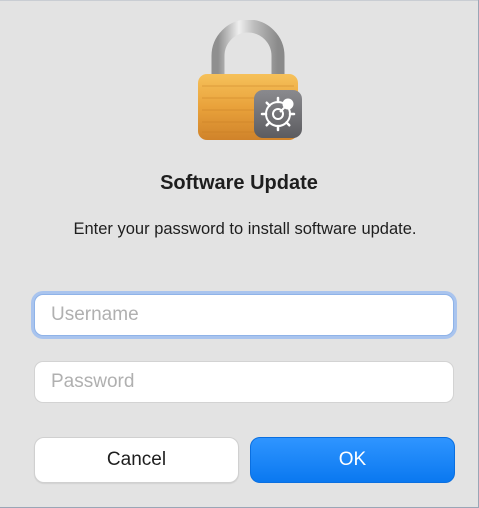 The image size is (479, 508). What do you see at coordinates (244, 382) in the screenshot?
I see `password-field` at bounding box center [244, 382].